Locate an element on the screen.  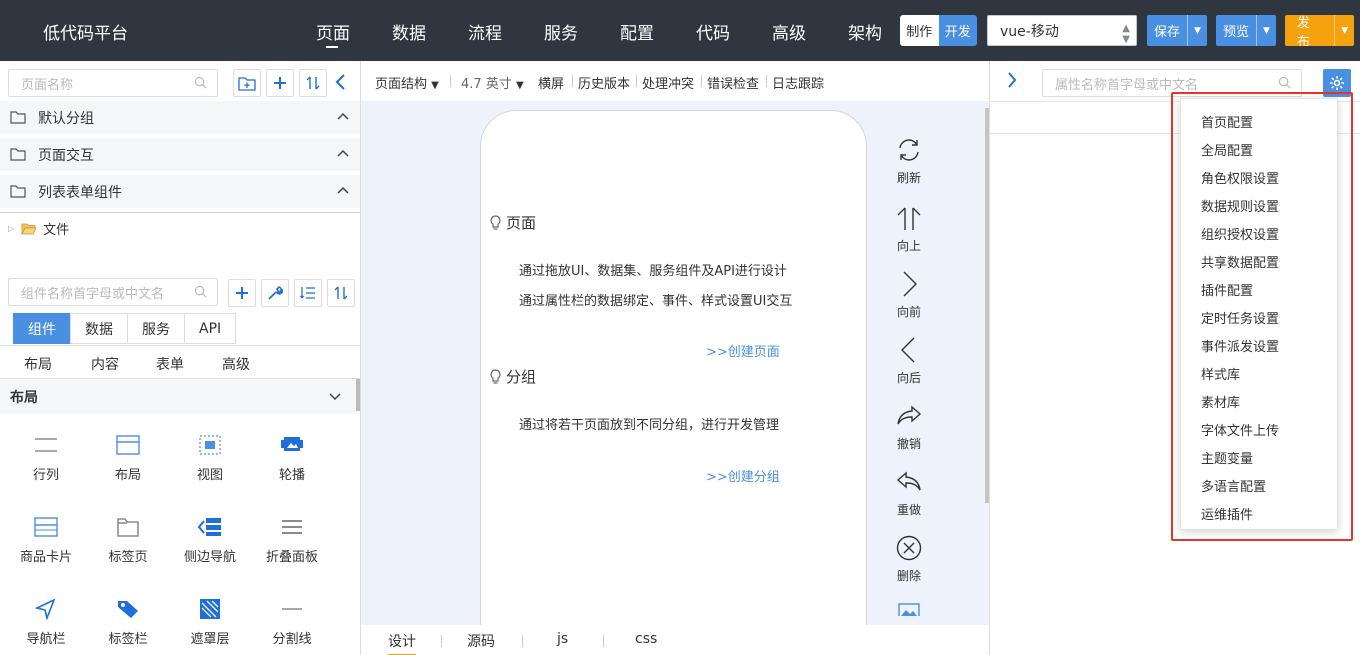
sort-components-button is located at coordinates (341, 293).